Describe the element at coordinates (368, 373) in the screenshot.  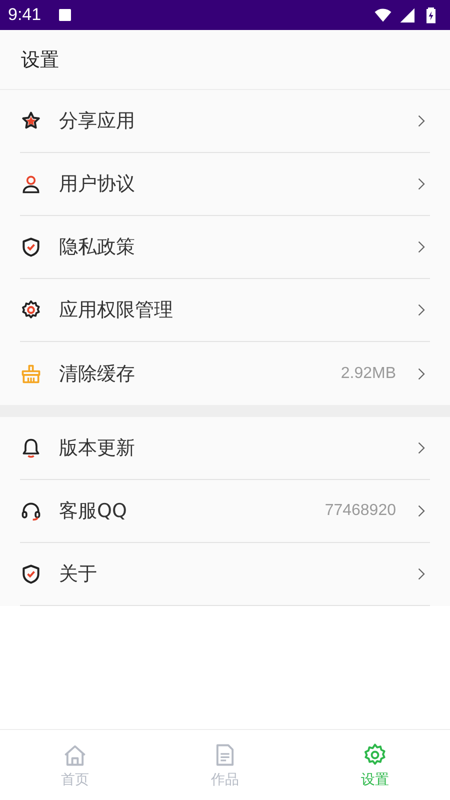
I see `item-value: 2.92MB` at that location.